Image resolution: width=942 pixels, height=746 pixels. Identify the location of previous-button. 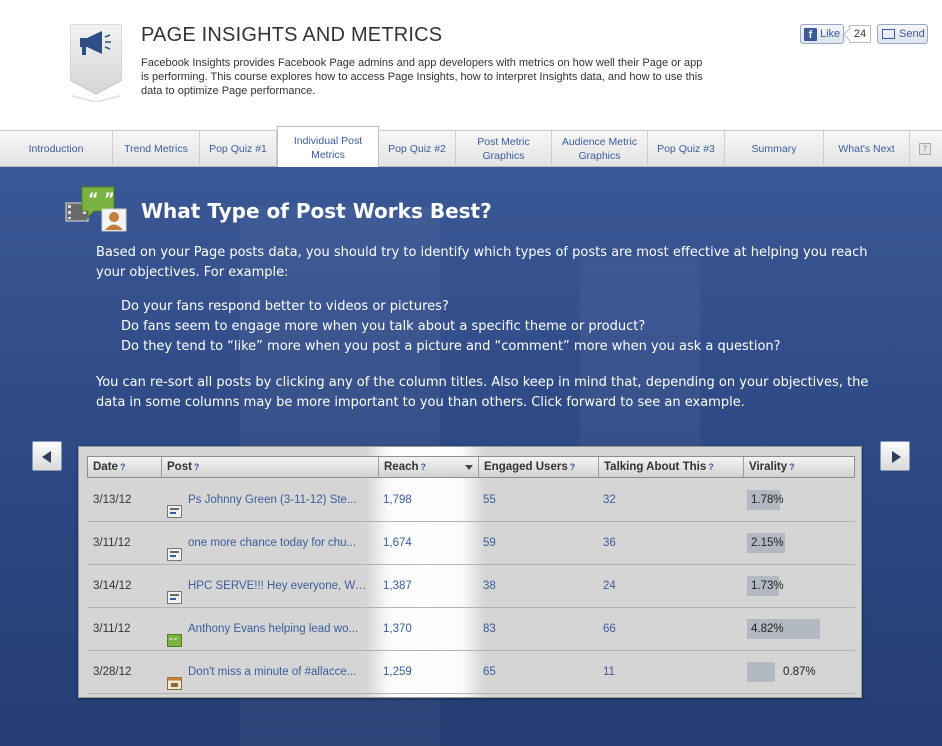
(47, 456).